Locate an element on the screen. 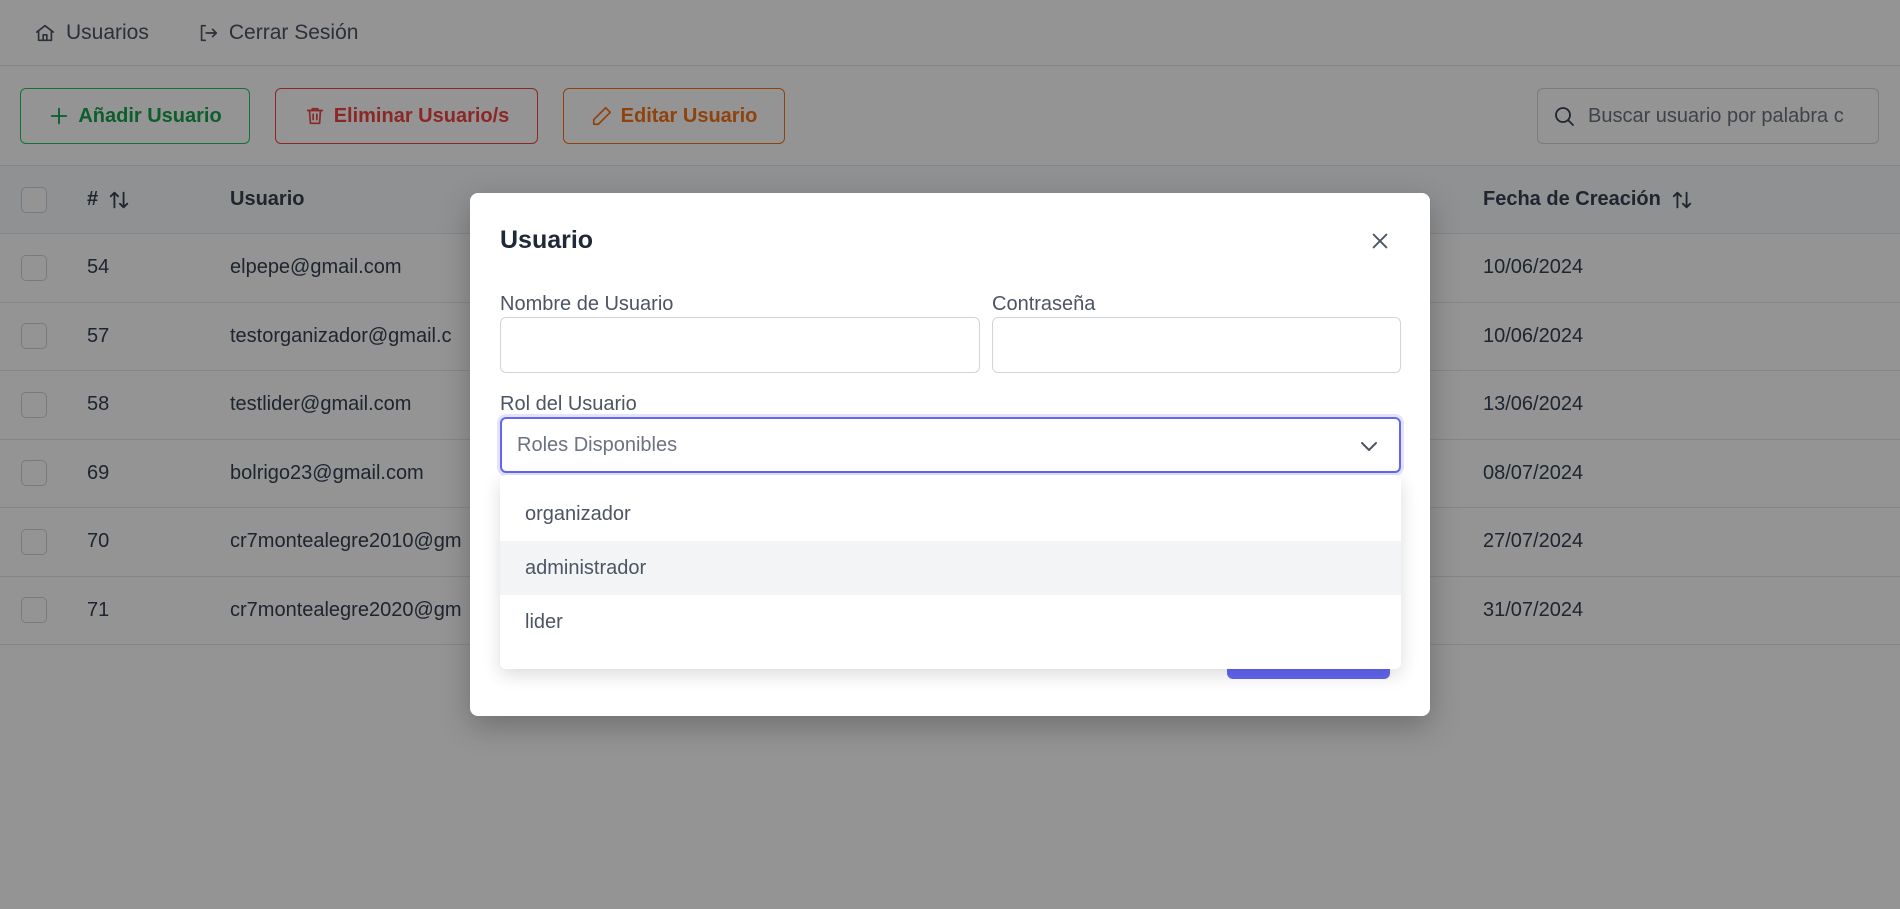 The height and width of the screenshot is (909, 1900). password-input is located at coordinates (1196, 345).